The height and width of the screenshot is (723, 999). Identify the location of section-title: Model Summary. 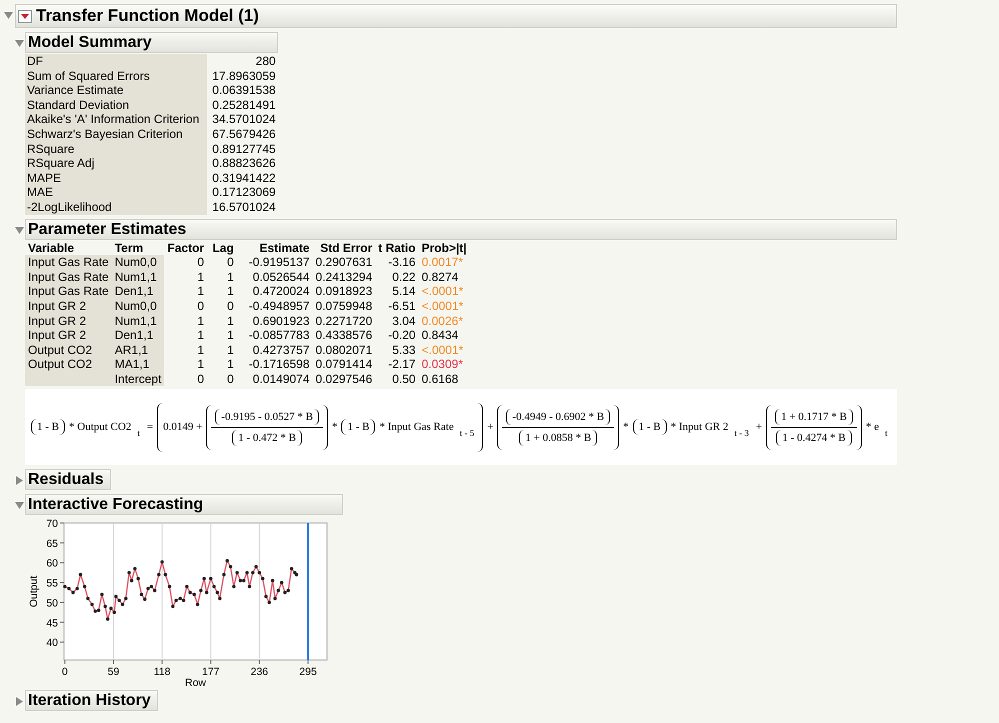
(151, 42).